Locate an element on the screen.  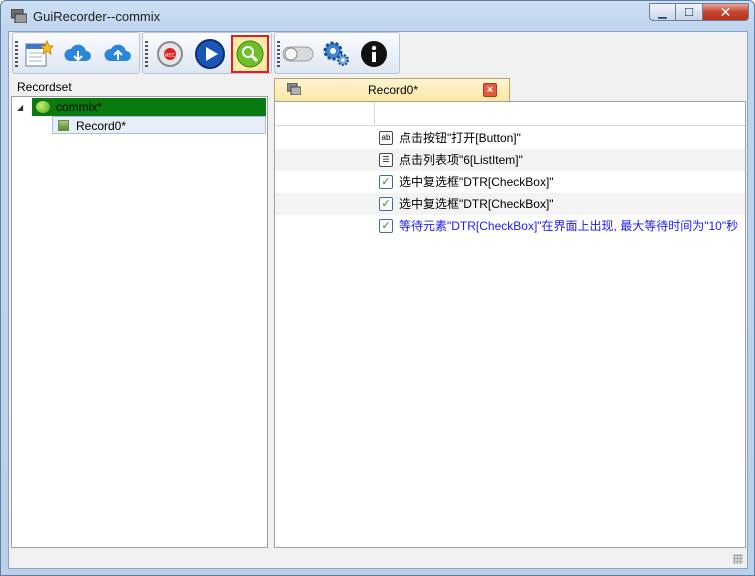
cloud-download-icon is located at coordinates (77, 53).